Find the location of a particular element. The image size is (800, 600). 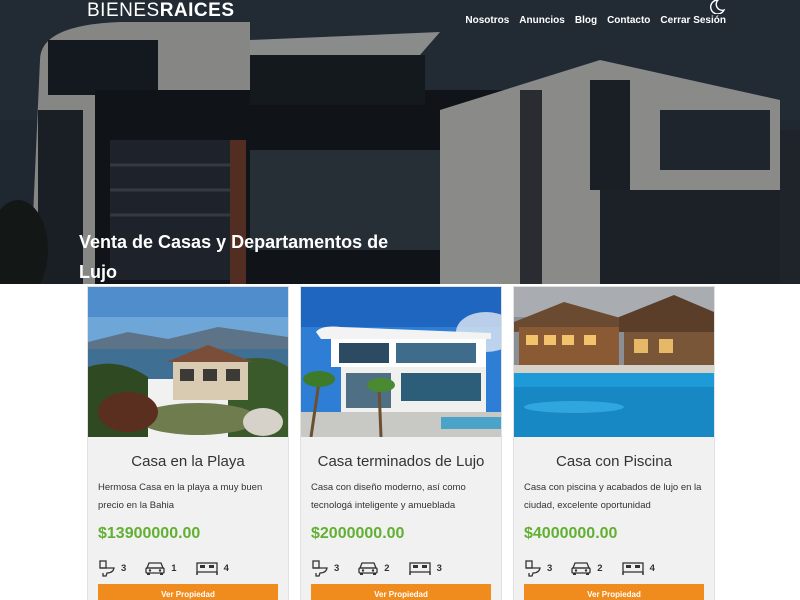

feature-parking-count: 1 is located at coordinates (174, 568).